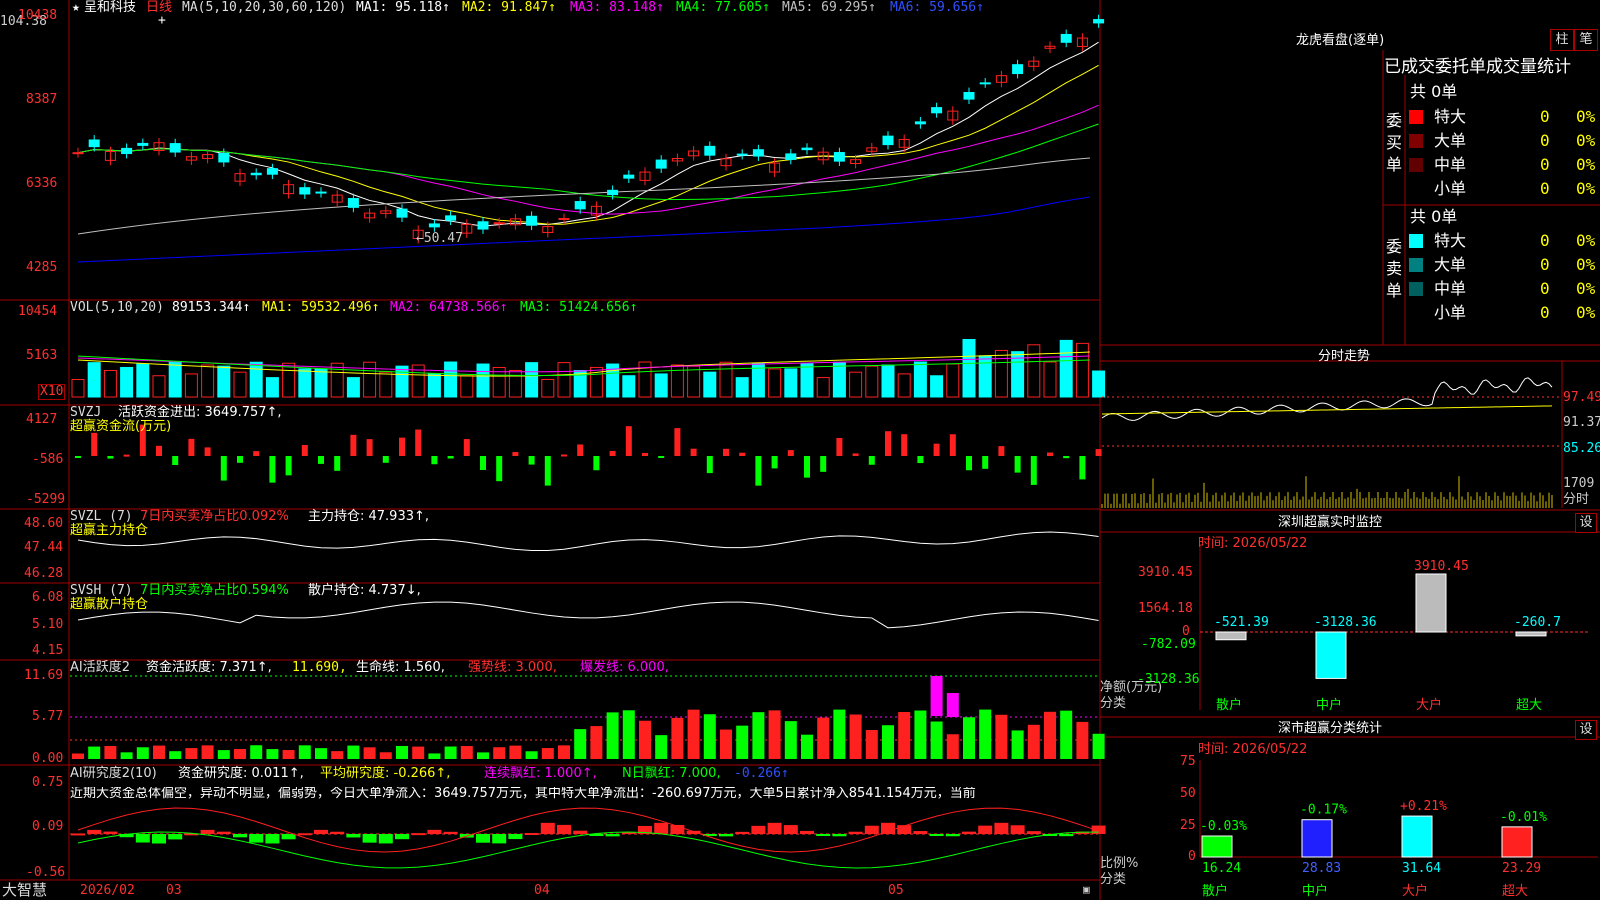 The image size is (1600, 900). I want to click on y-tick-air-0: 0.75, so click(48, 782).